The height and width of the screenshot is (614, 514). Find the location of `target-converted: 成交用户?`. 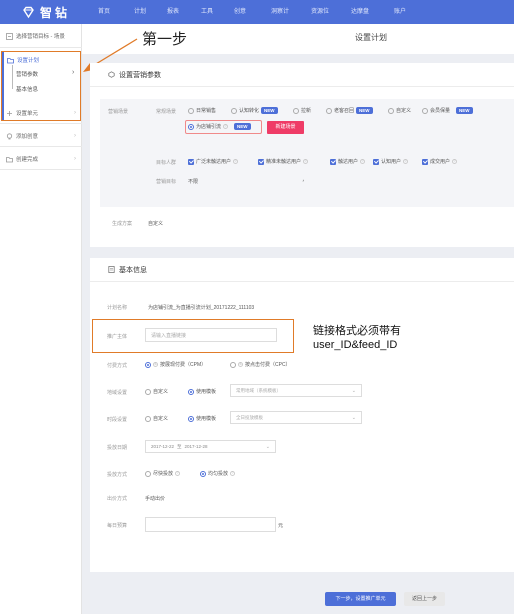

target-converted: 成交用户? is located at coordinates (440, 161).